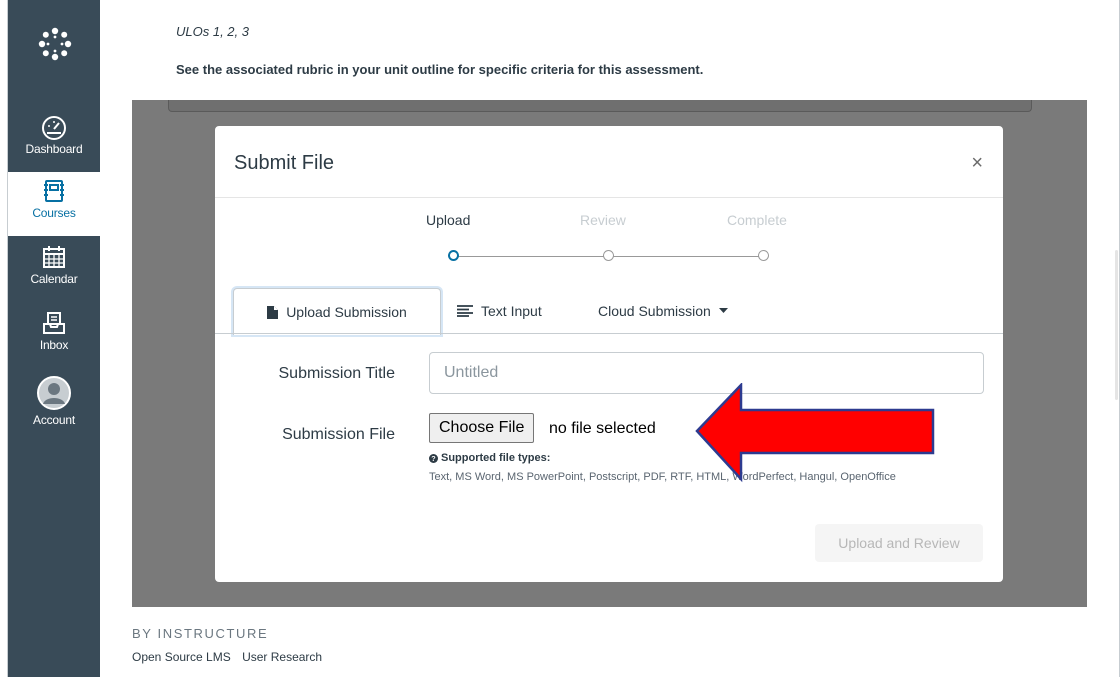  Describe the element at coordinates (273, 312) in the screenshot. I see `file-icon` at that location.